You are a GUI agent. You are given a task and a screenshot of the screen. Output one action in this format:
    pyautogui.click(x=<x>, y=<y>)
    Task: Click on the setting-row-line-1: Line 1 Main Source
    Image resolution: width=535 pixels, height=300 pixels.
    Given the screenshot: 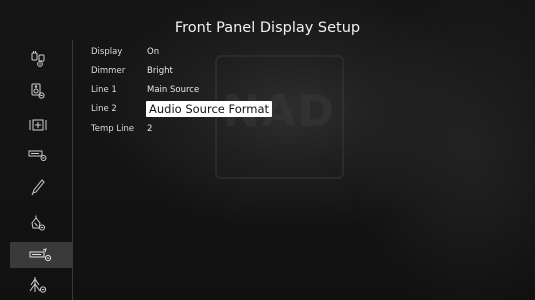 What is the action you would take?
    pyautogui.click(x=145, y=90)
    